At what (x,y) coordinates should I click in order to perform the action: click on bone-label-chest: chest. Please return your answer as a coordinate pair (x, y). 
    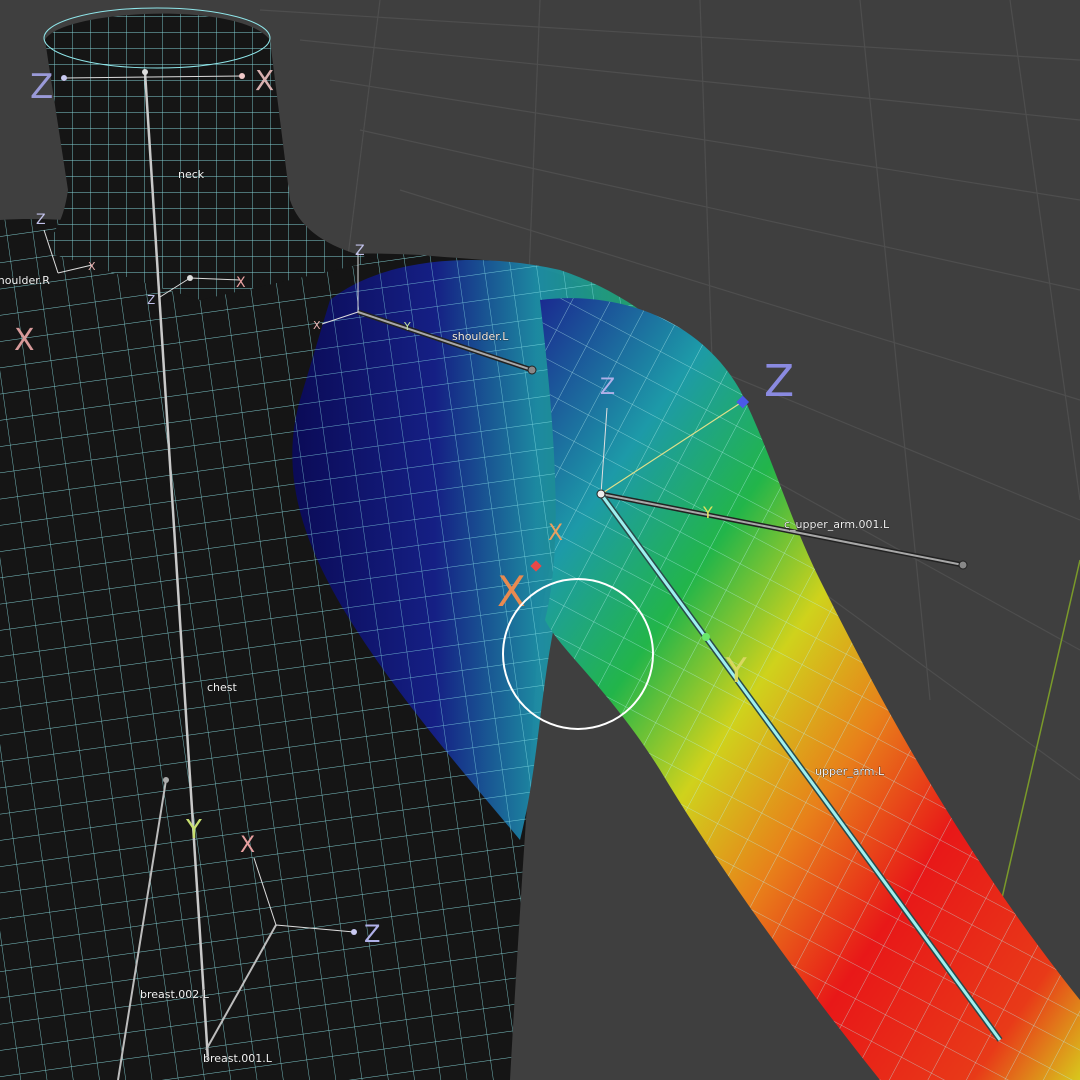
    Looking at the image, I should click on (222, 687).